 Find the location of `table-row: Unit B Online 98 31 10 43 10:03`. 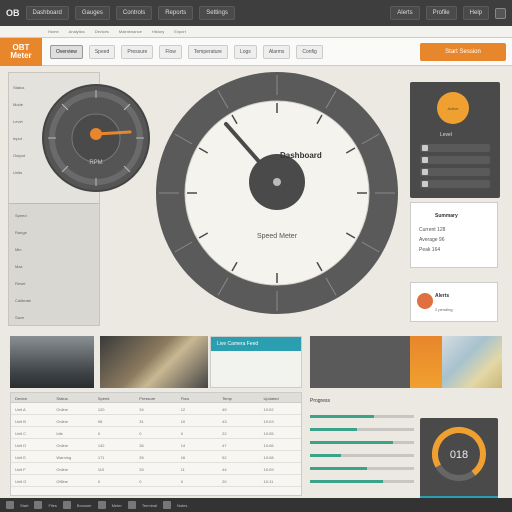

table-row: Unit B Online 98 31 10 43 10:03 is located at coordinates (156, 421).